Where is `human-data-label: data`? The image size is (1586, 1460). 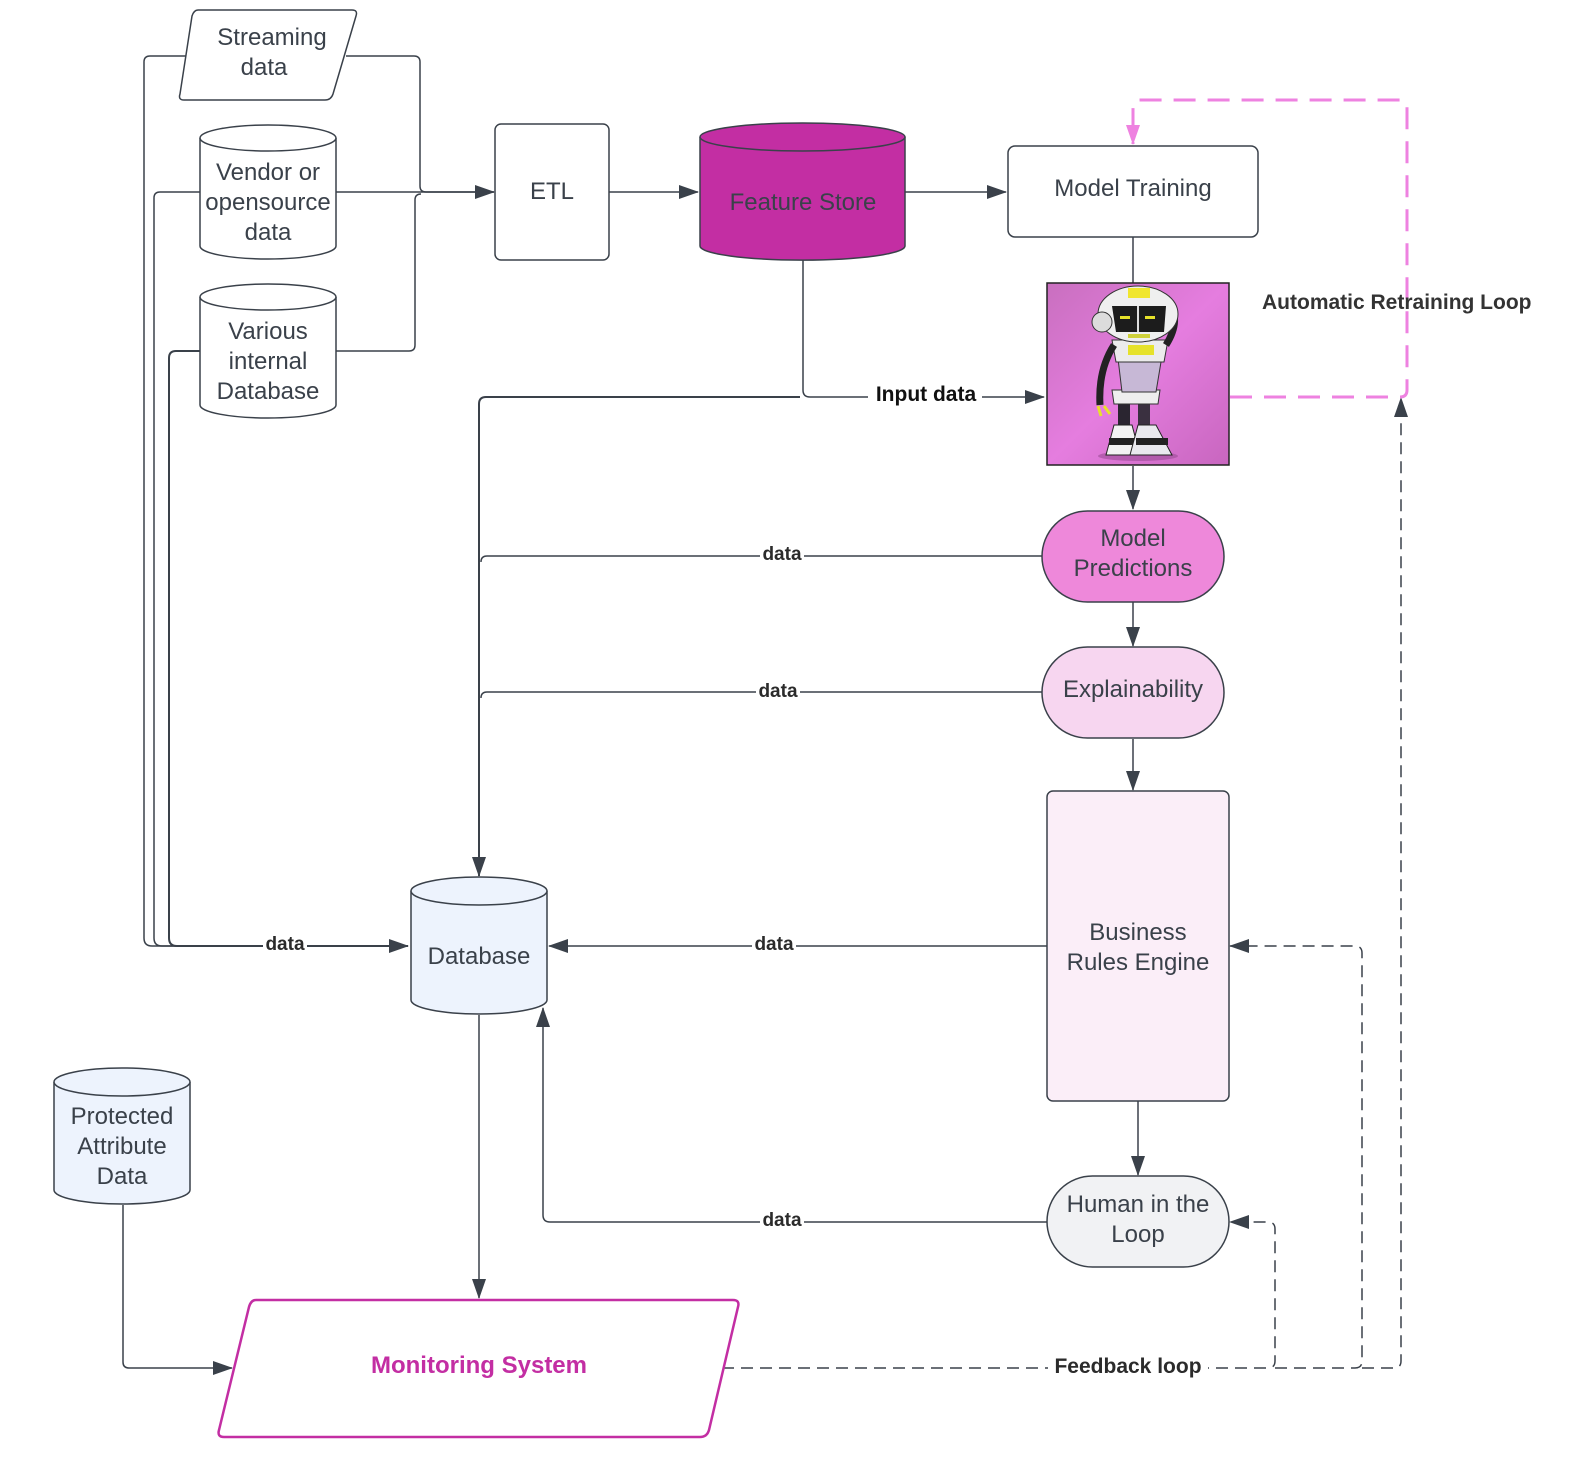
human-data-label: data is located at coordinates (782, 1220).